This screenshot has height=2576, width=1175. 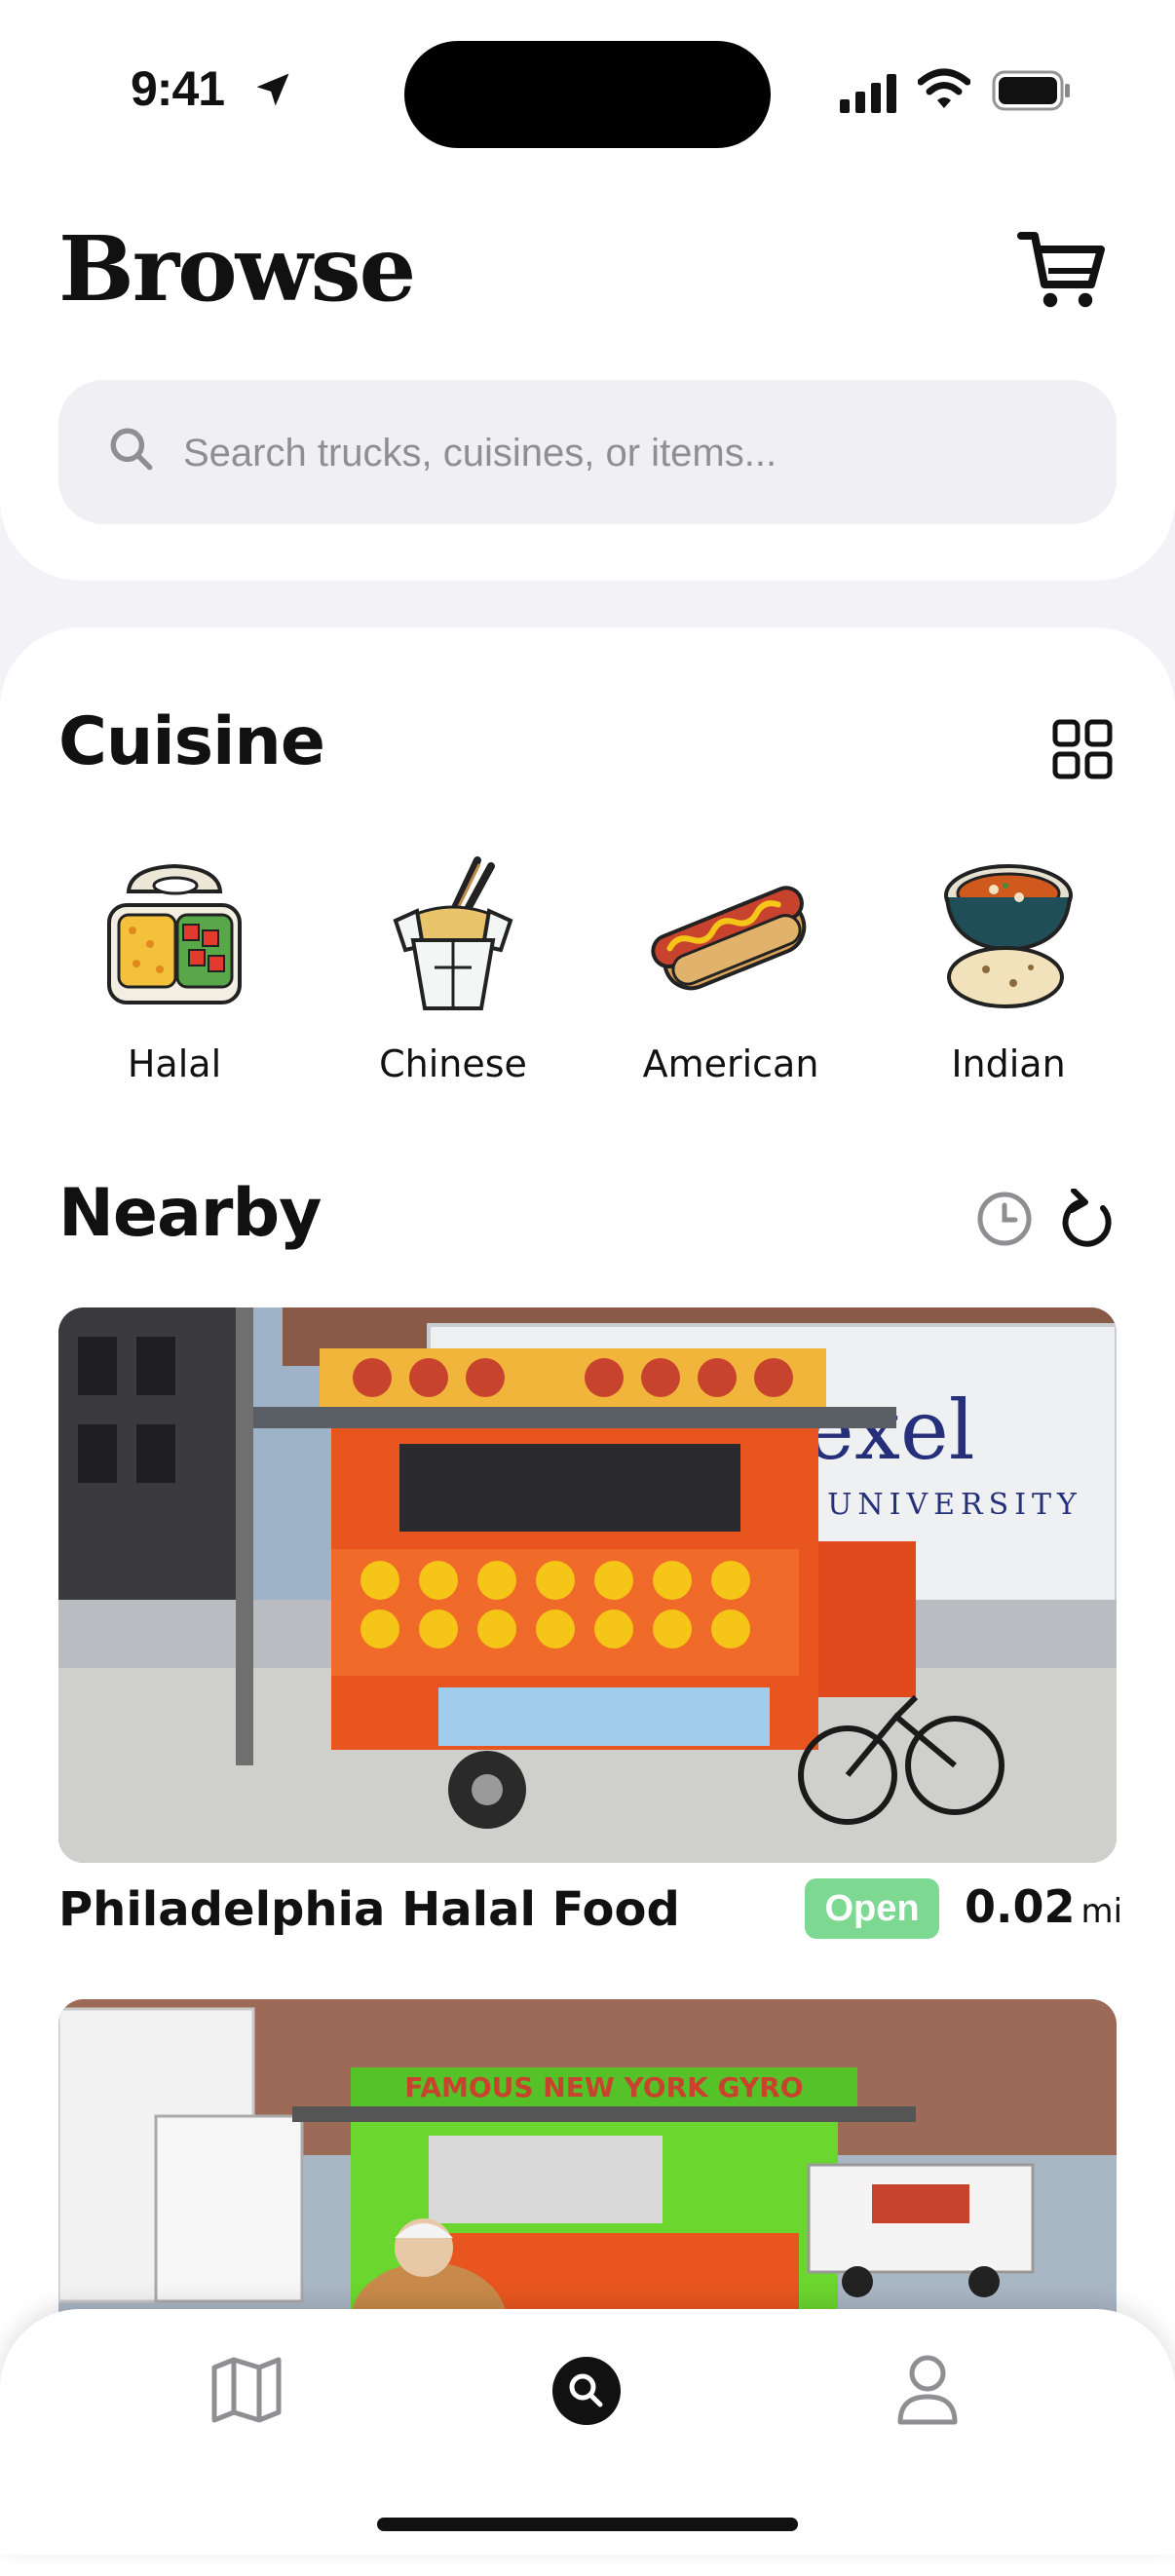 I want to click on clock-icon, so click(x=1004, y=1219).